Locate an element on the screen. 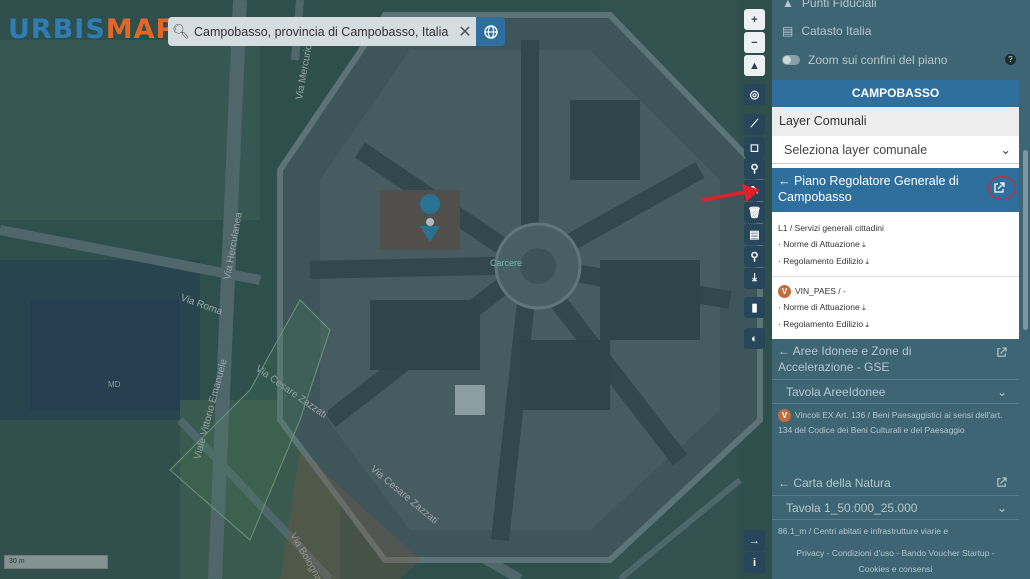 Image resolution: width=1030 pixels, height=579 pixels. marker-icon: ⚲ is located at coordinates (754, 168).